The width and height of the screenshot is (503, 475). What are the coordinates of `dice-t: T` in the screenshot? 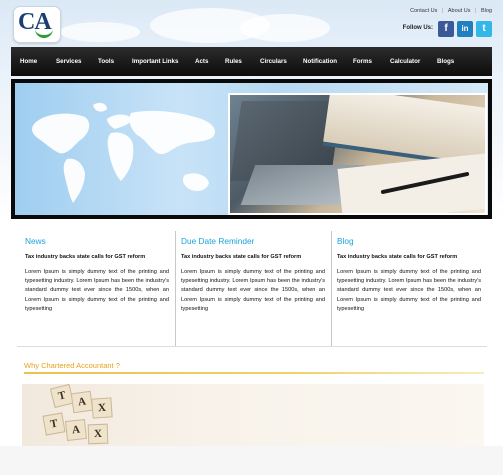 It's located at (54, 424).